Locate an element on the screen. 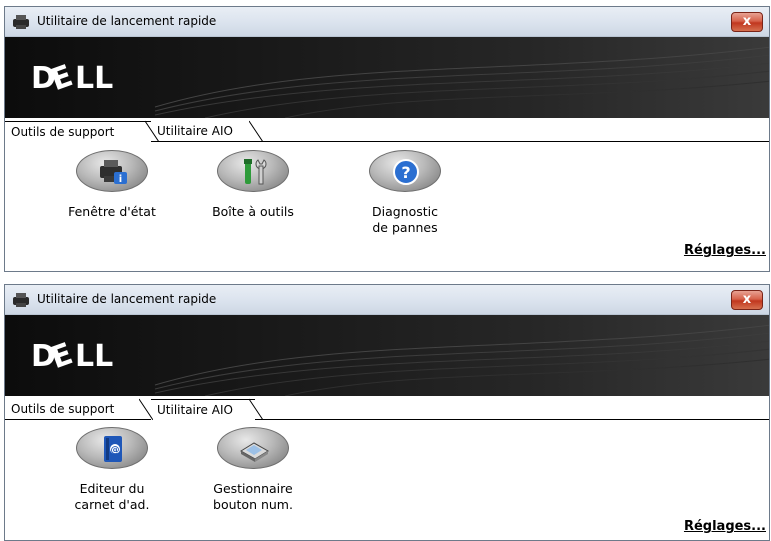 The height and width of the screenshot is (541, 771). address-book-icon: @ is located at coordinates (113, 449).